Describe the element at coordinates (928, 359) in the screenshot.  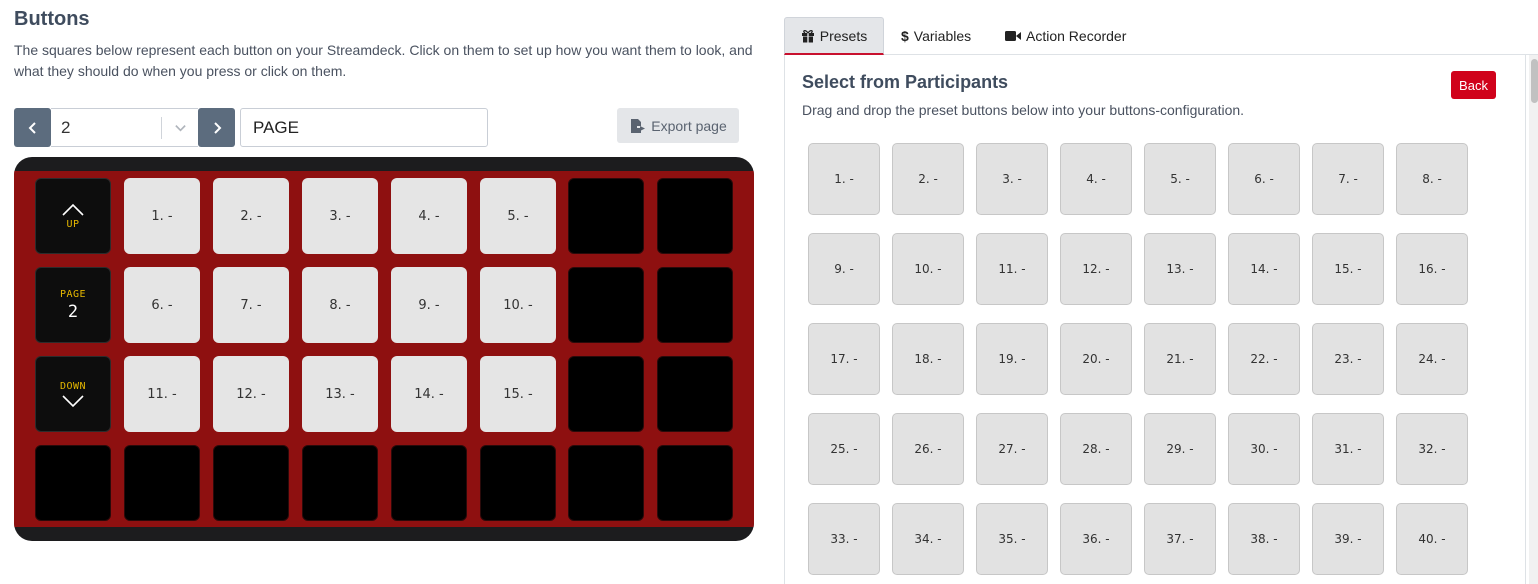
I see `preset-button: 18. -` at that location.